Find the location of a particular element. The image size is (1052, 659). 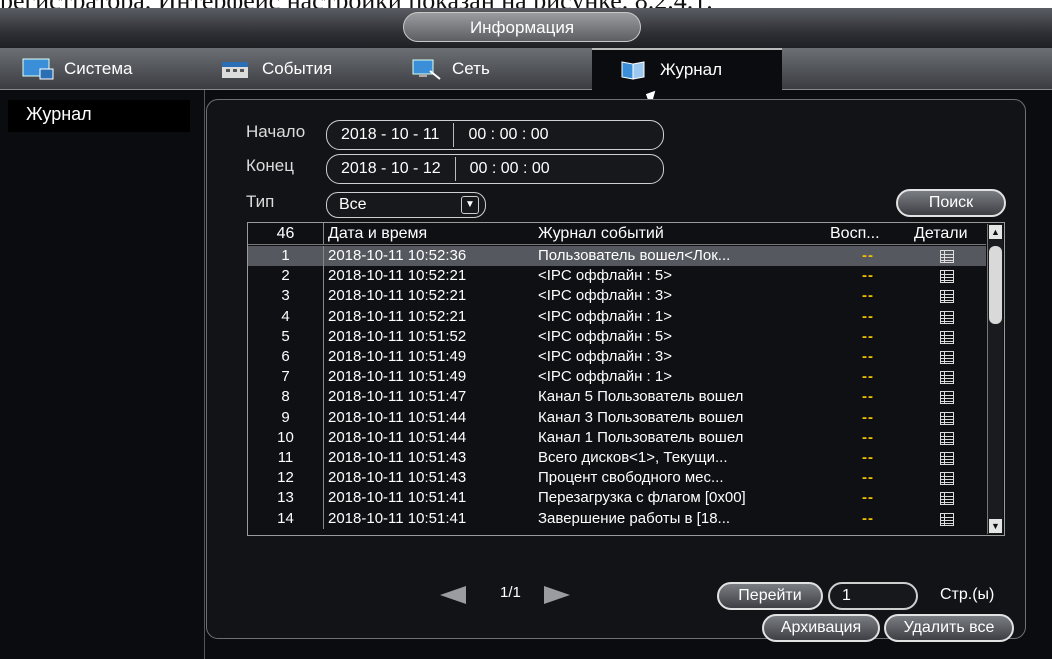

tab-bar: Система События Сеть Журнал is located at coordinates (526, 69).